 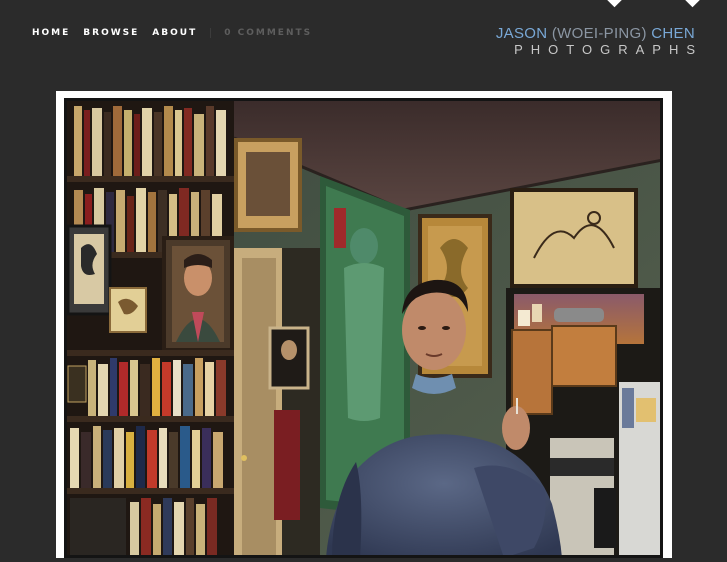 What do you see at coordinates (111, 33) in the screenshot?
I see `nav-browse: BROWSE` at bounding box center [111, 33].